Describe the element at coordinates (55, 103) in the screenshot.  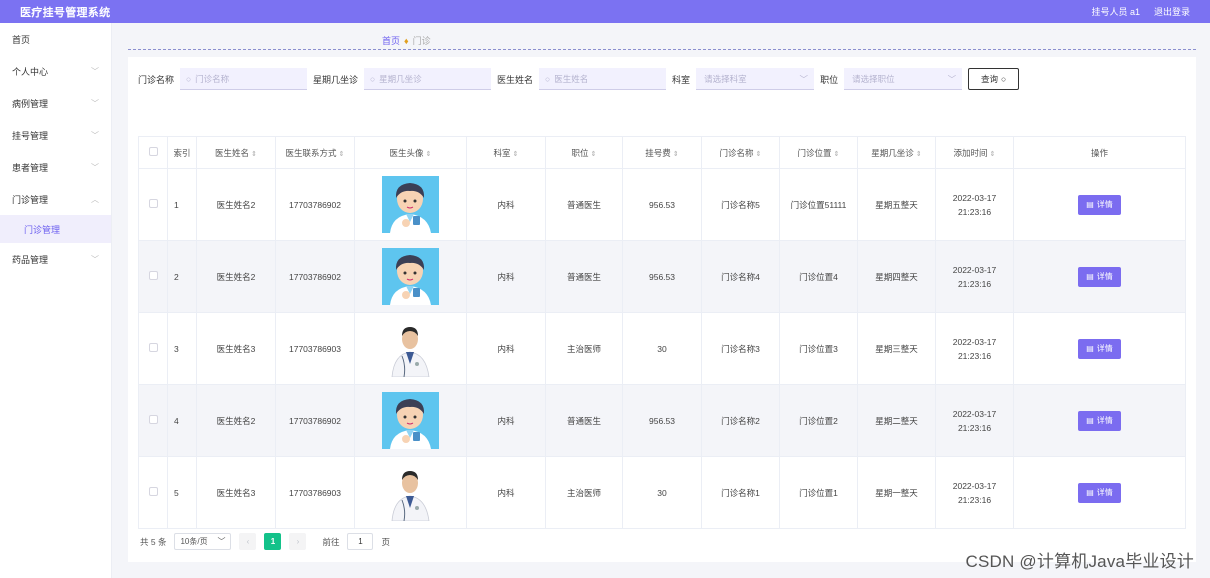
I see `sidebar-item-cases: 病例管理 ﹀` at that location.